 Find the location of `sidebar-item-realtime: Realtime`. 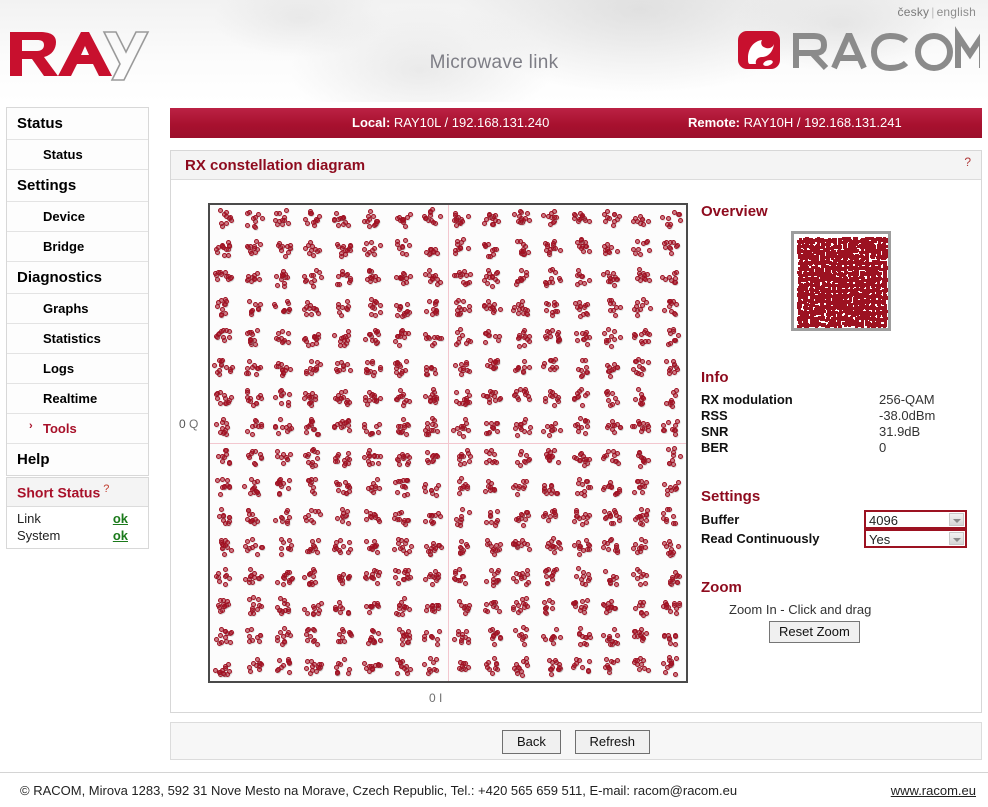

sidebar-item-realtime: Realtime is located at coordinates (77, 399).